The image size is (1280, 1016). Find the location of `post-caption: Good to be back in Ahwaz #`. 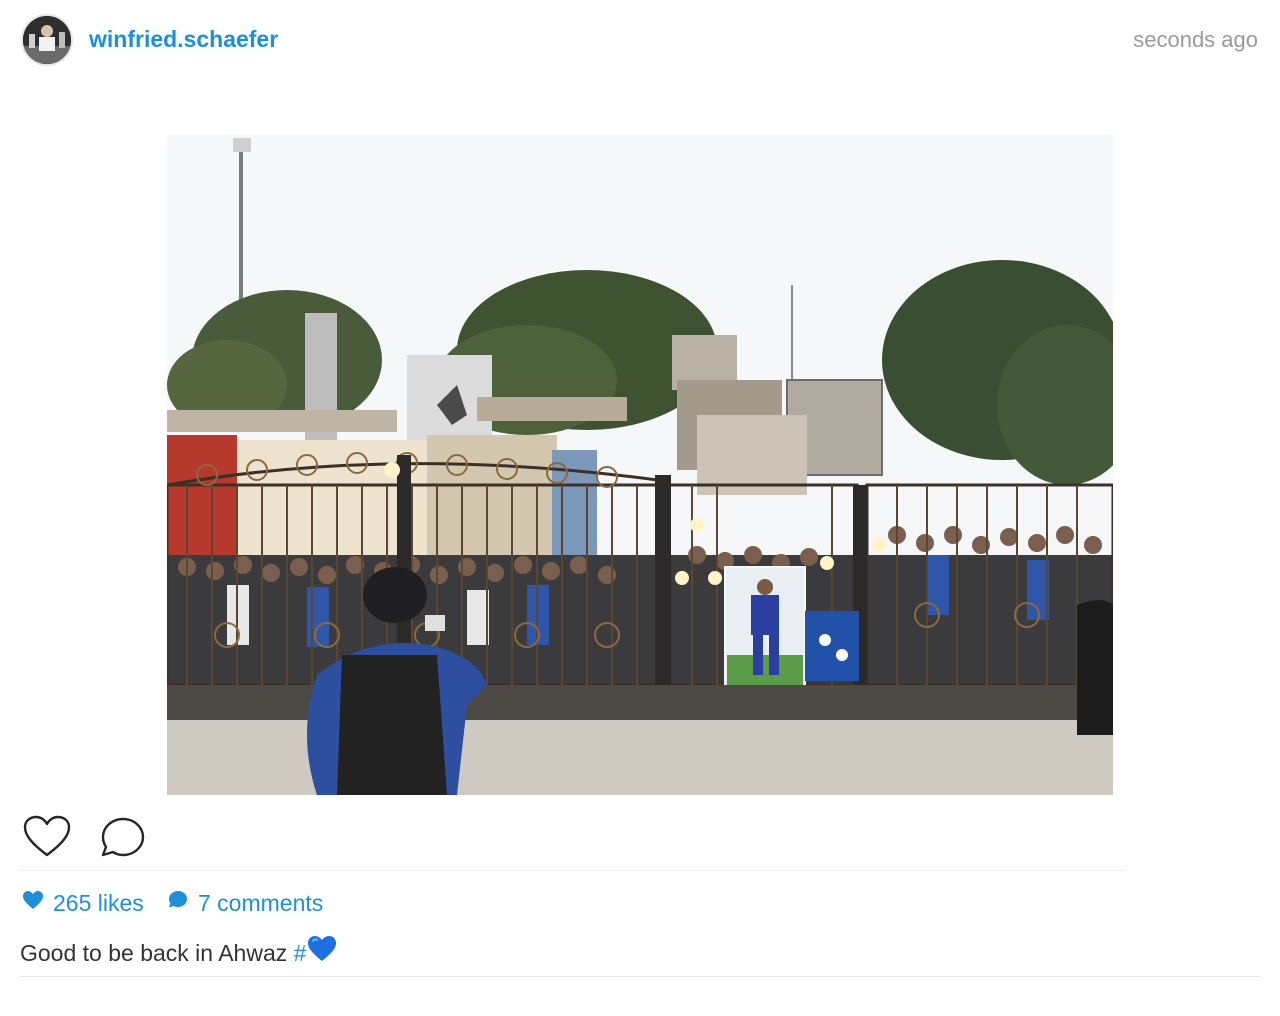

post-caption: Good to be back in Ahwaz # is located at coordinates (178, 953).